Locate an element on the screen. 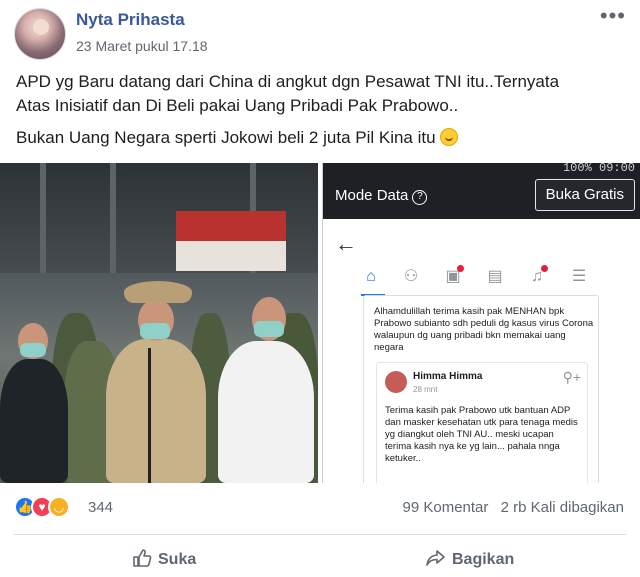  friends-icon: ⚇ is located at coordinates (411, 276).